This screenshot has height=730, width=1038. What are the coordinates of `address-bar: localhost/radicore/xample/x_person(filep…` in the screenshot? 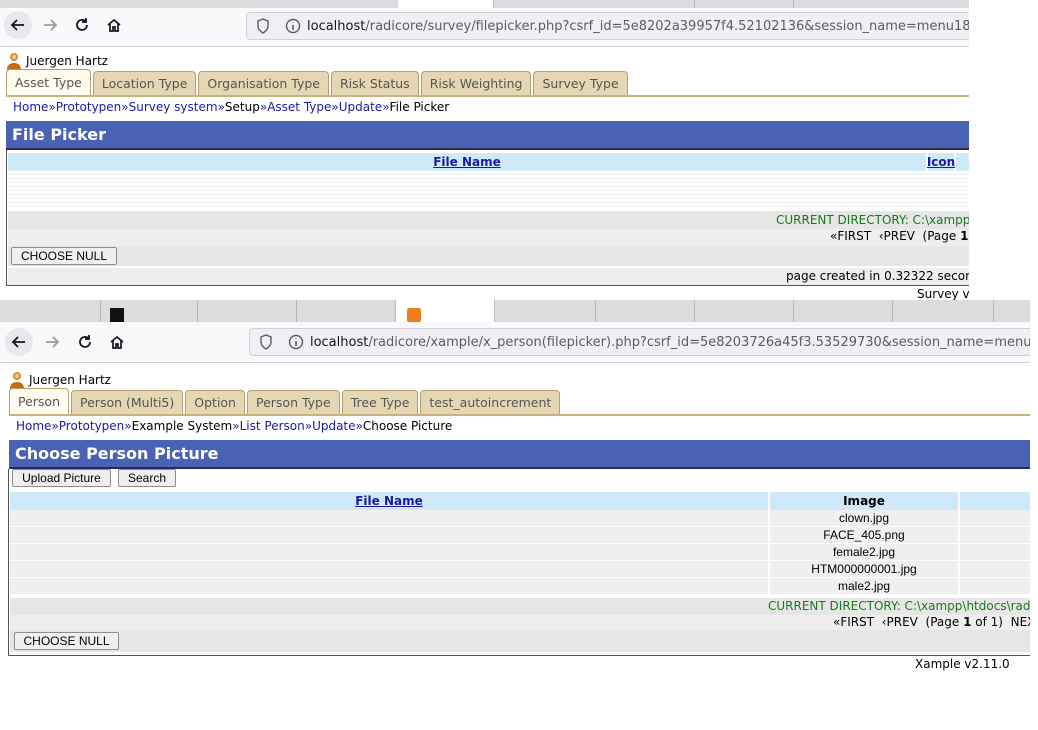 It's located at (639, 342).